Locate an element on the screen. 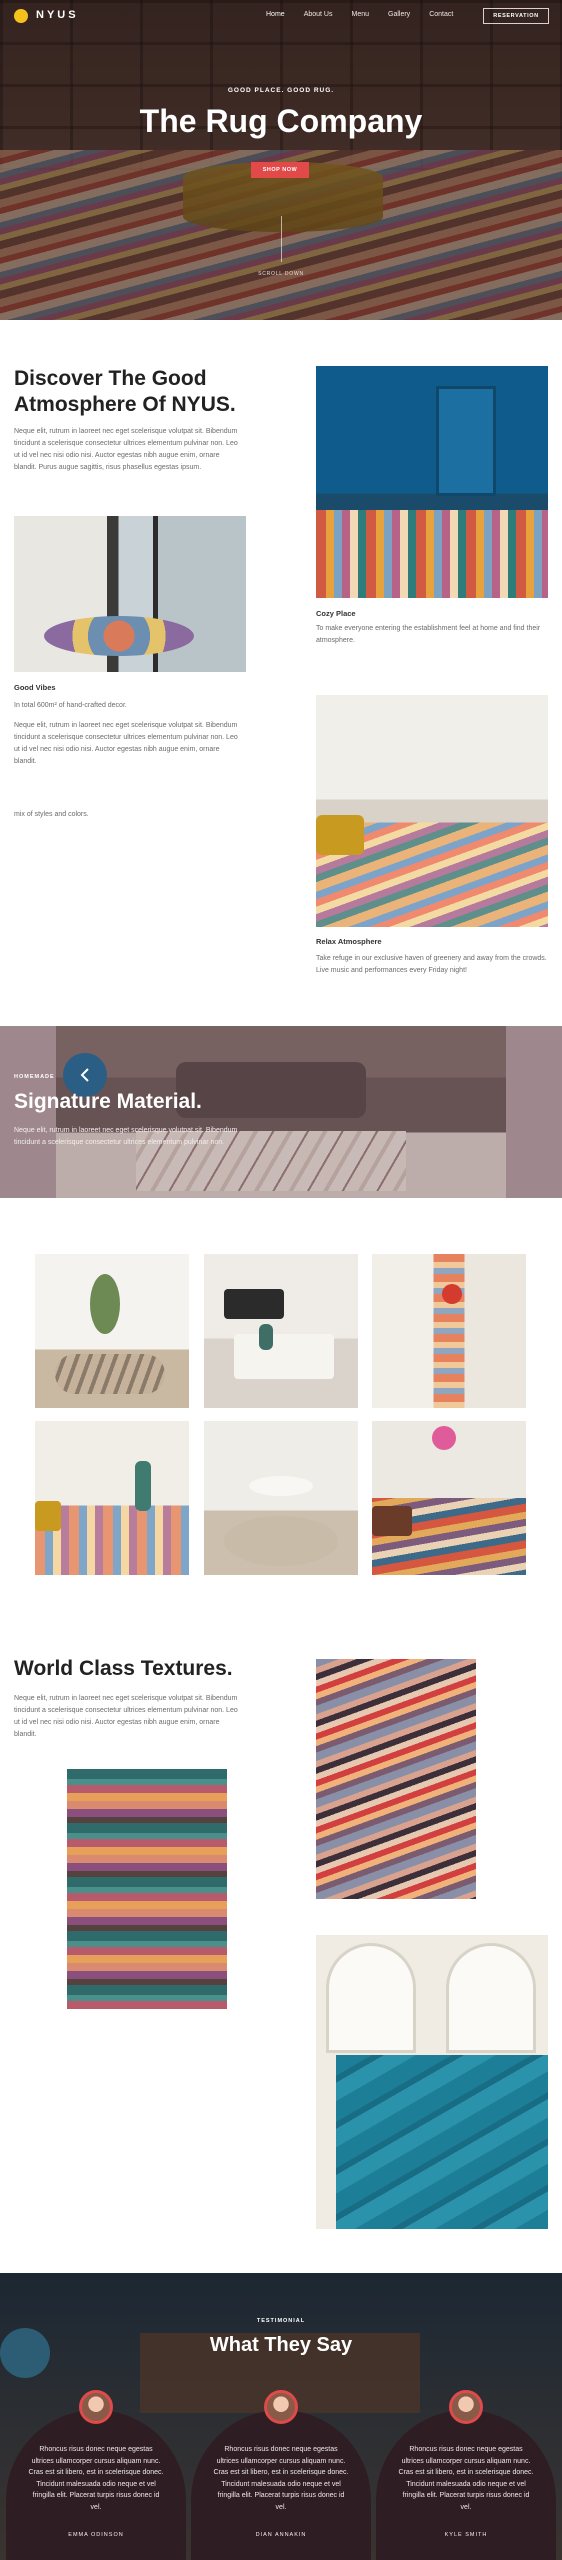  reservation-button: RESERVATION is located at coordinates (516, 16).